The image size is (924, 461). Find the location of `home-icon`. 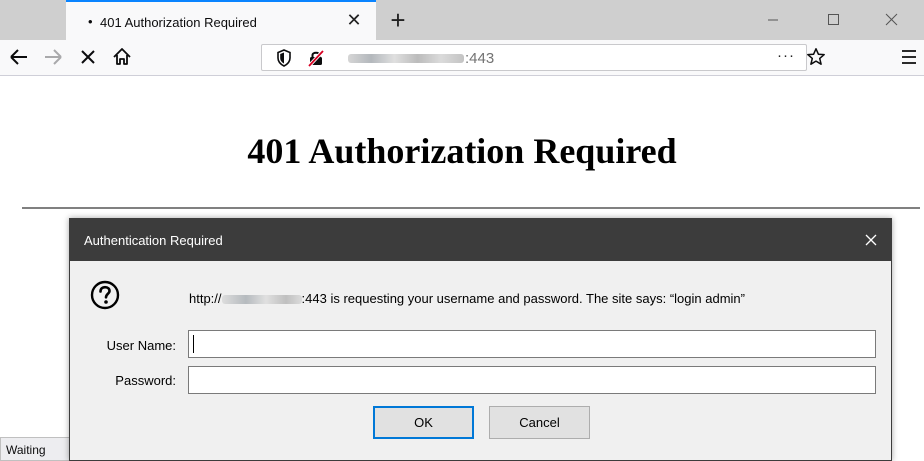

home-icon is located at coordinates (122, 57).